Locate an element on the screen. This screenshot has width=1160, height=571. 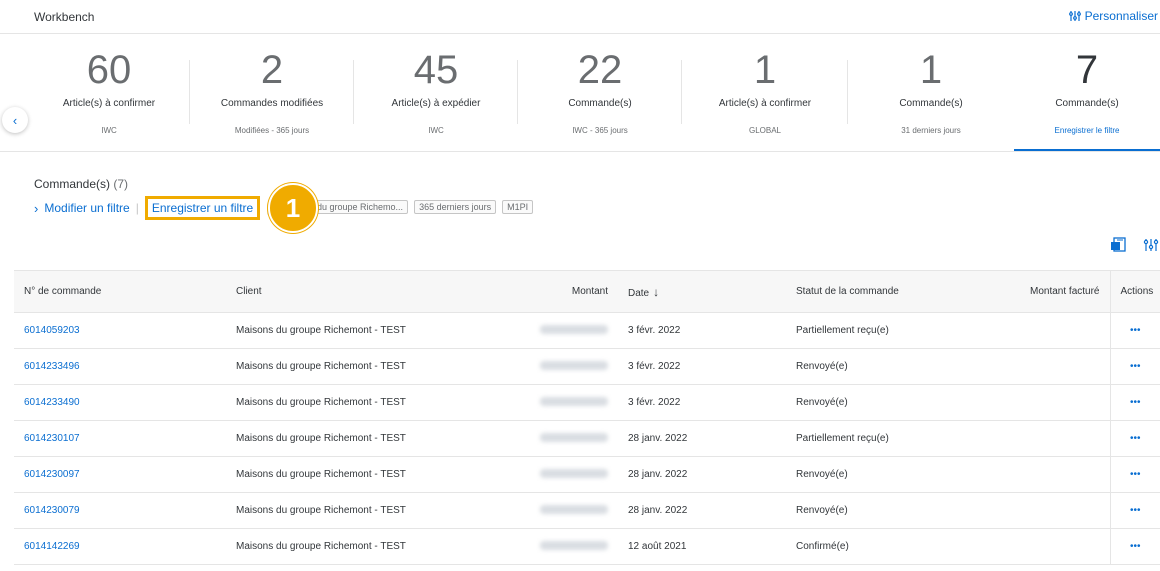
order-number-link: 6014142269 is located at coordinates (120, 546).